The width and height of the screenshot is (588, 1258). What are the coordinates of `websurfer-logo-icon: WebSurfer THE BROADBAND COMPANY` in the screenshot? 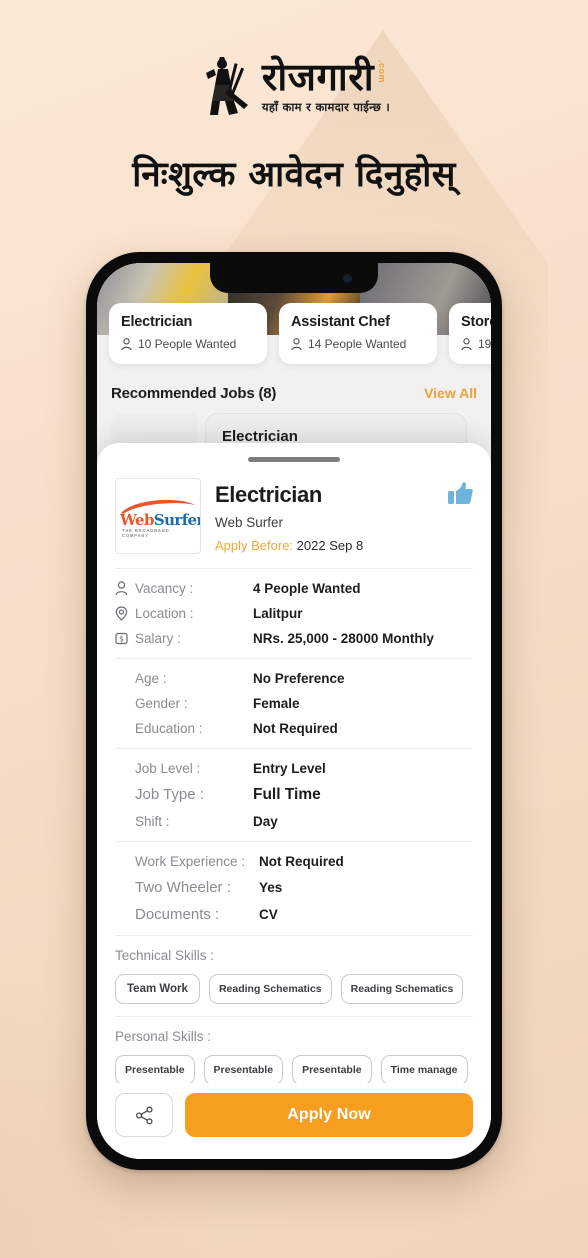 It's located at (159, 516).